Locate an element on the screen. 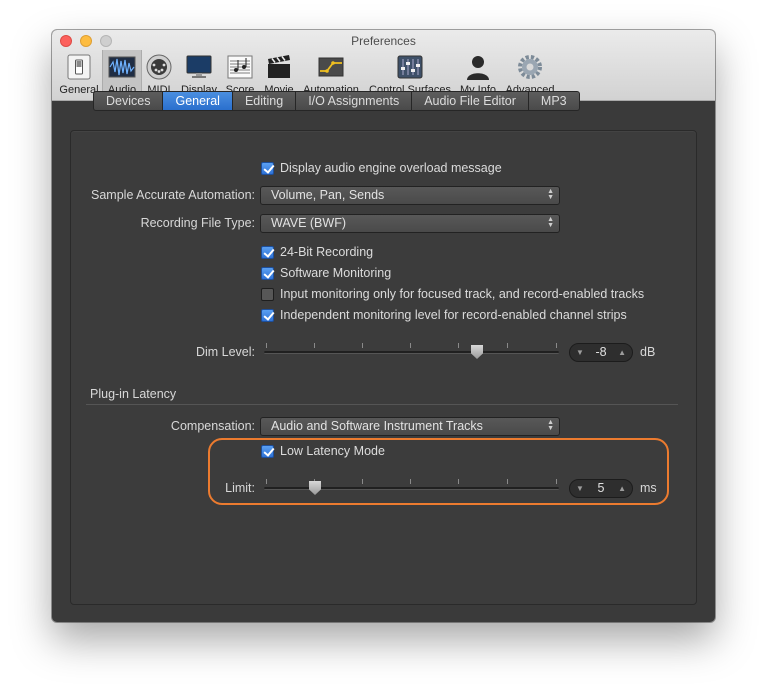 The width and height of the screenshot is (768, 698). dim-level-stepper: ▼ -8 ▲ is located at coordinates (601, 352).